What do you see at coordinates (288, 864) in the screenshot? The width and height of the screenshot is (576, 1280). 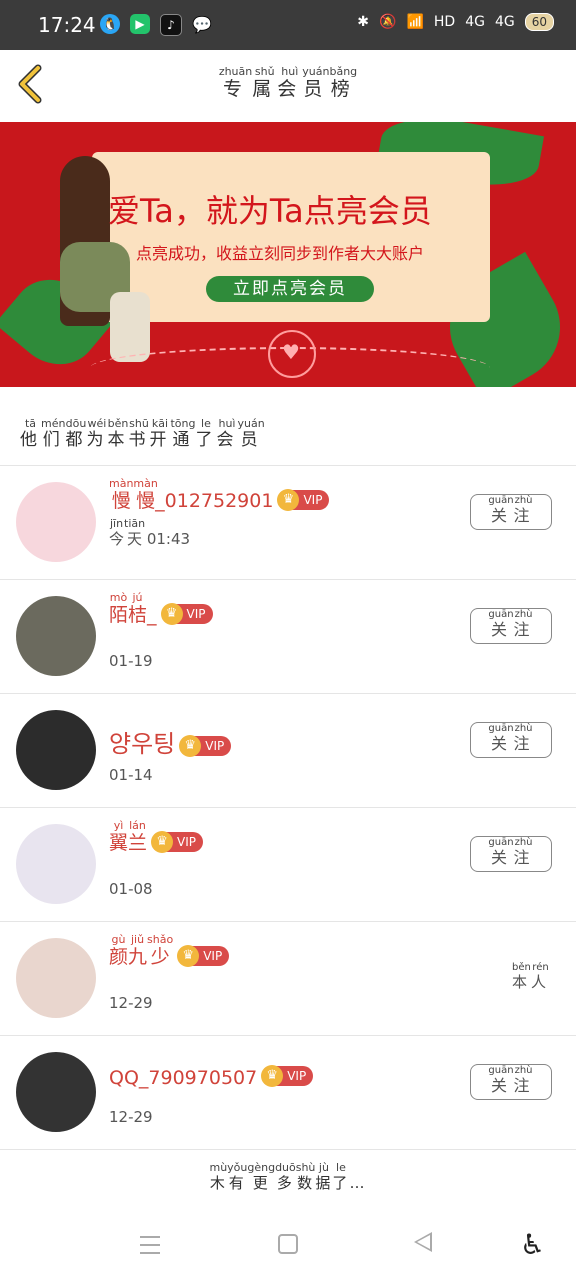 I see `member-row: 翼yì兰lán ♛ VIP 01-08 关guān注zhù` at bounding box center [288, 864].